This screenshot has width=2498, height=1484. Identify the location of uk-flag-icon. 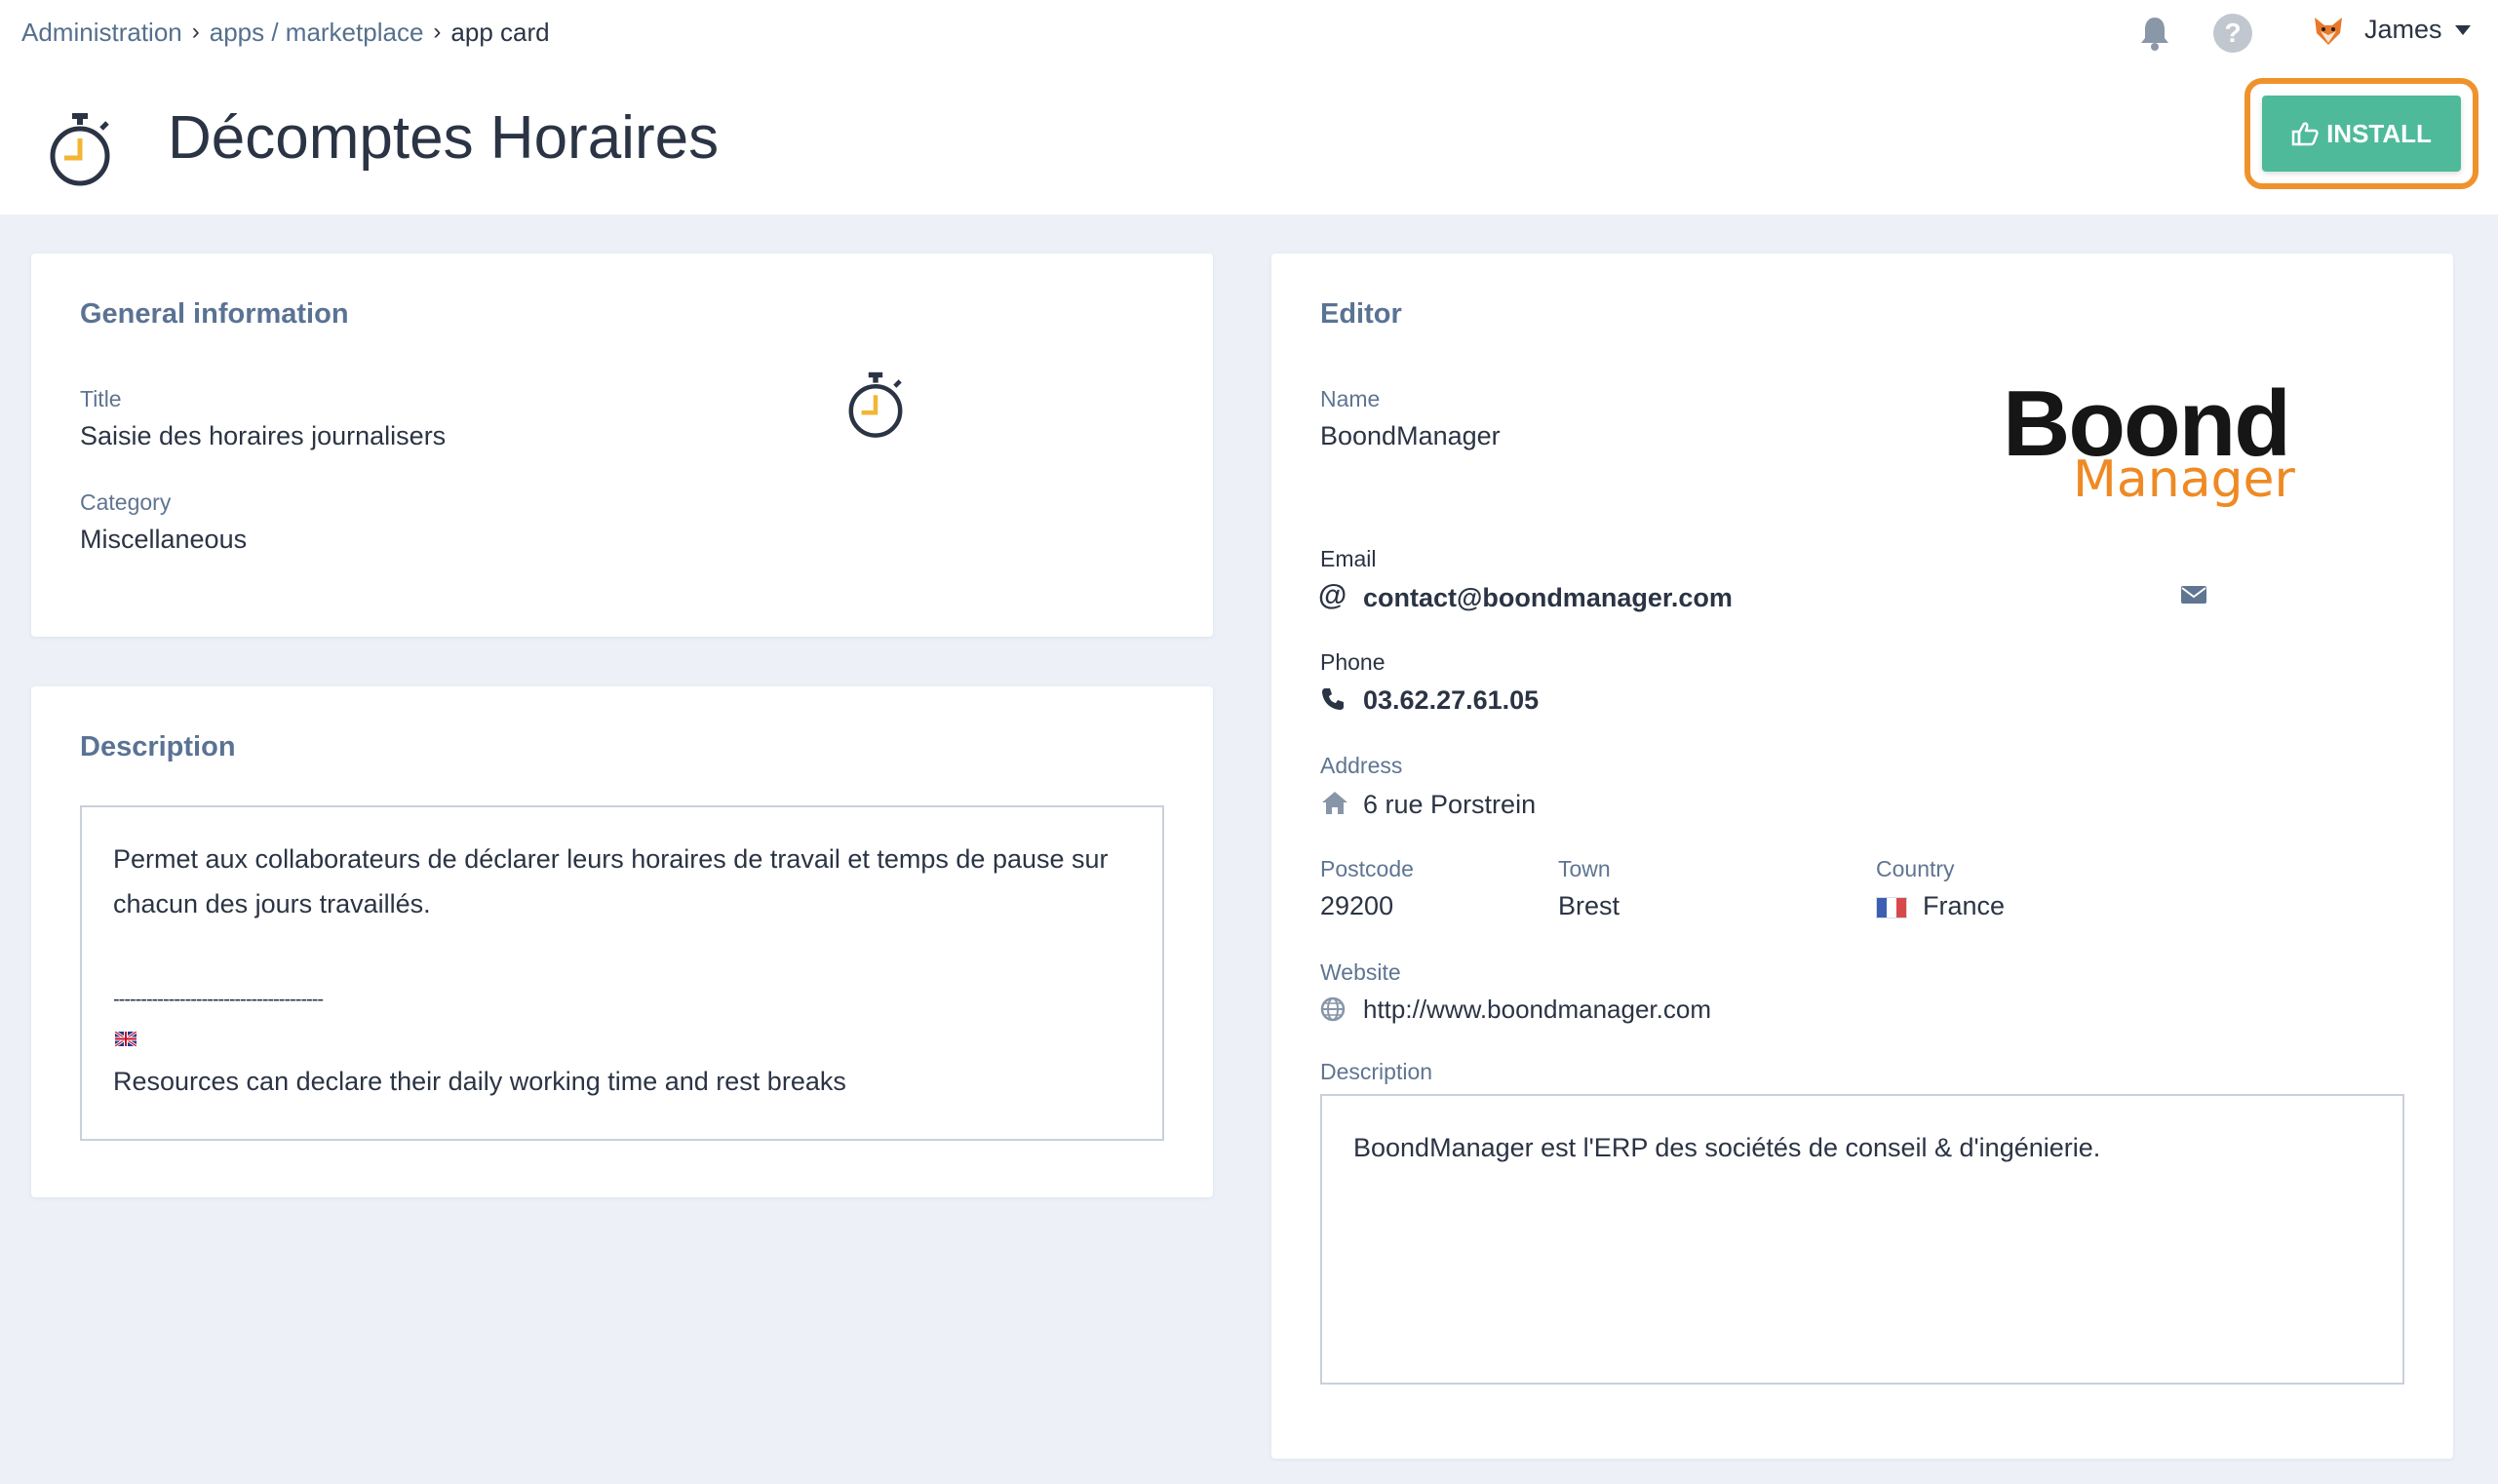
(126, 1039).